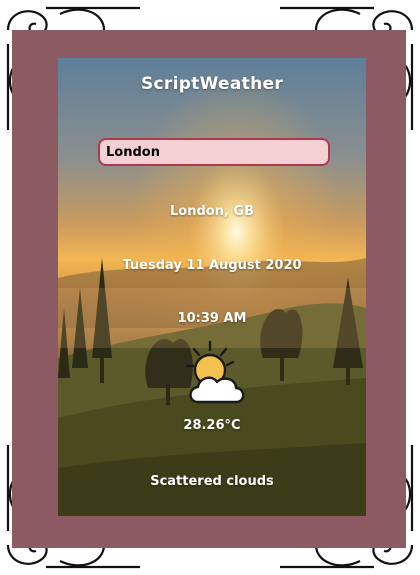 This screenshot has width=420, height=575. I want to click on date-text: Tuesday 11 August 2020, so click(212, 265).